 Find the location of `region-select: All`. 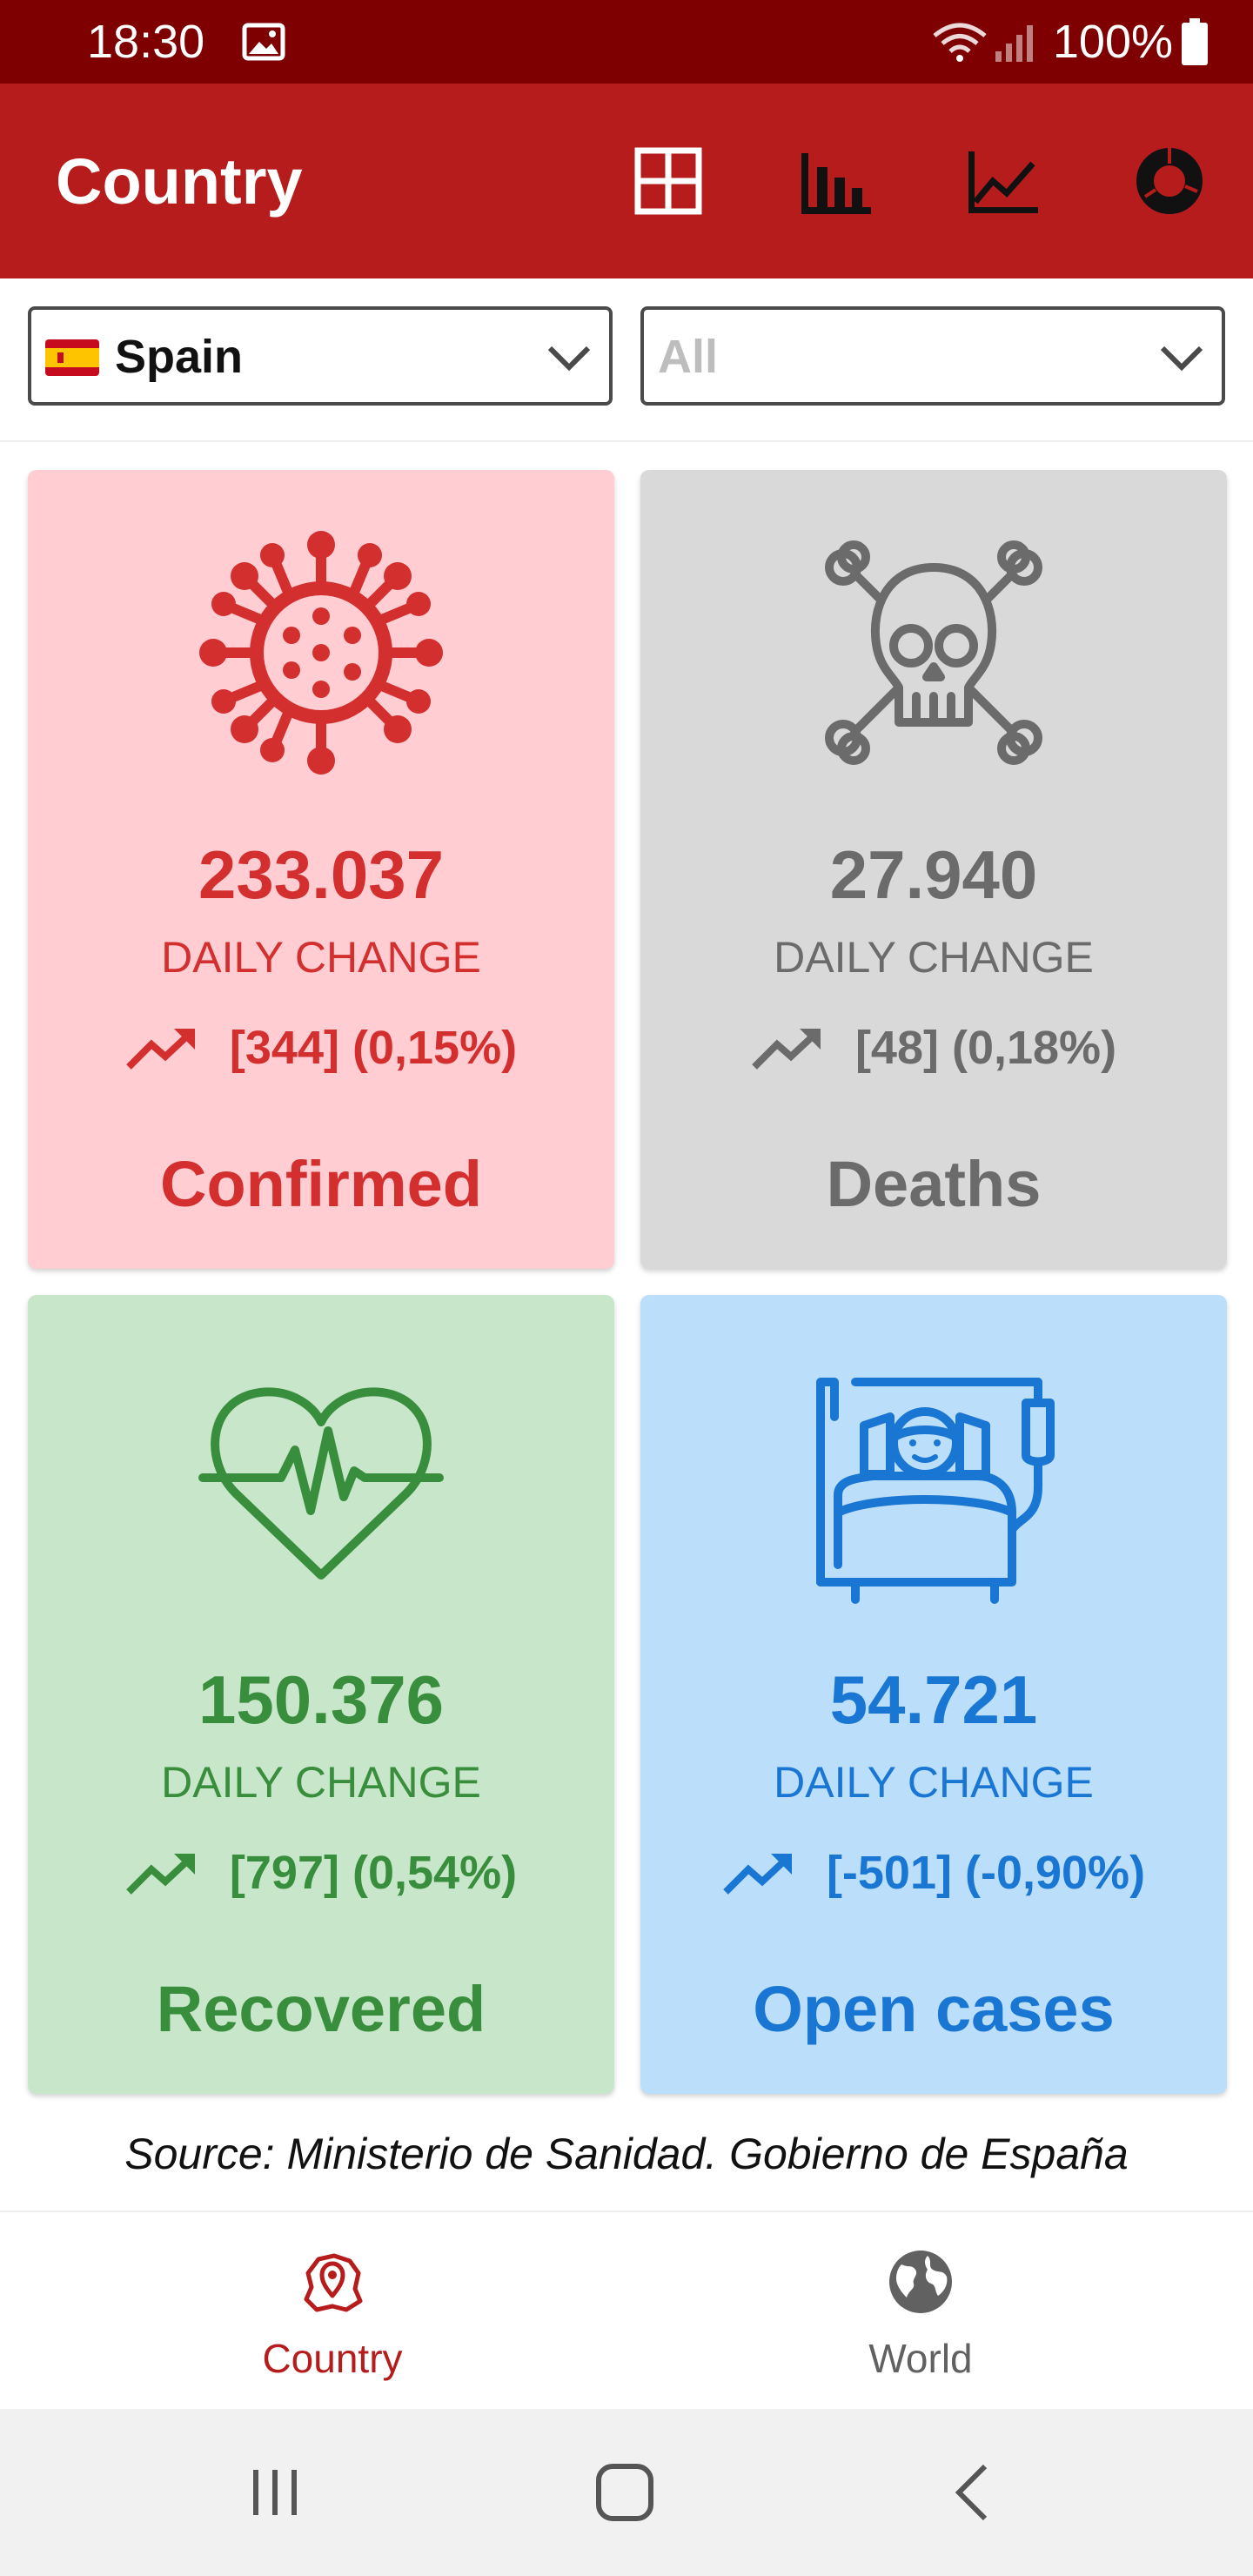

region-select: All is located at coordinates (933, 356).